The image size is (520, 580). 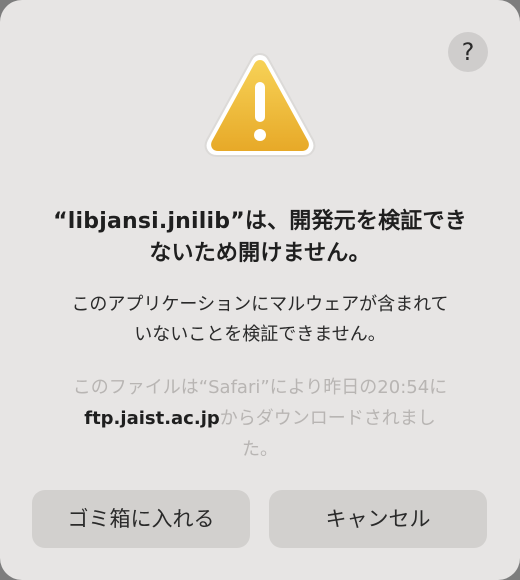 I want to click on warning-triangle-icon, so click(x=260, y=104).